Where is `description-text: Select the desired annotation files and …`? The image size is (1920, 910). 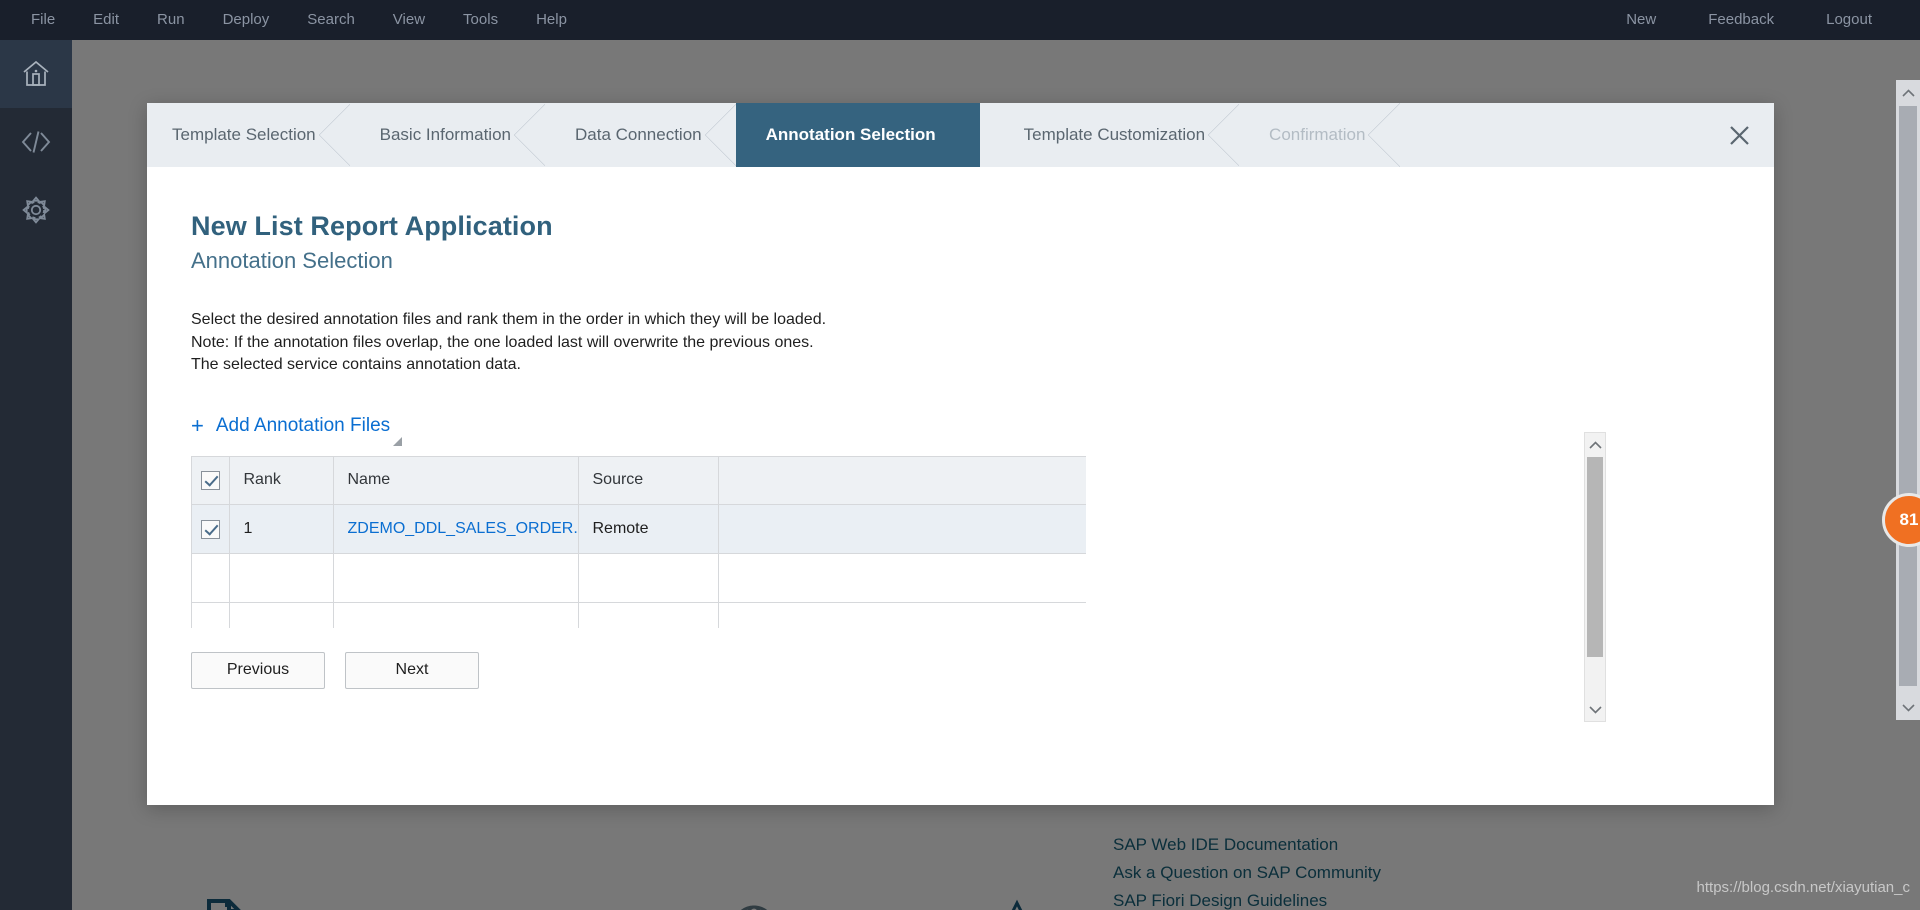 description-text: Select the desired annotation files and … is located at coordinates (982, 343).